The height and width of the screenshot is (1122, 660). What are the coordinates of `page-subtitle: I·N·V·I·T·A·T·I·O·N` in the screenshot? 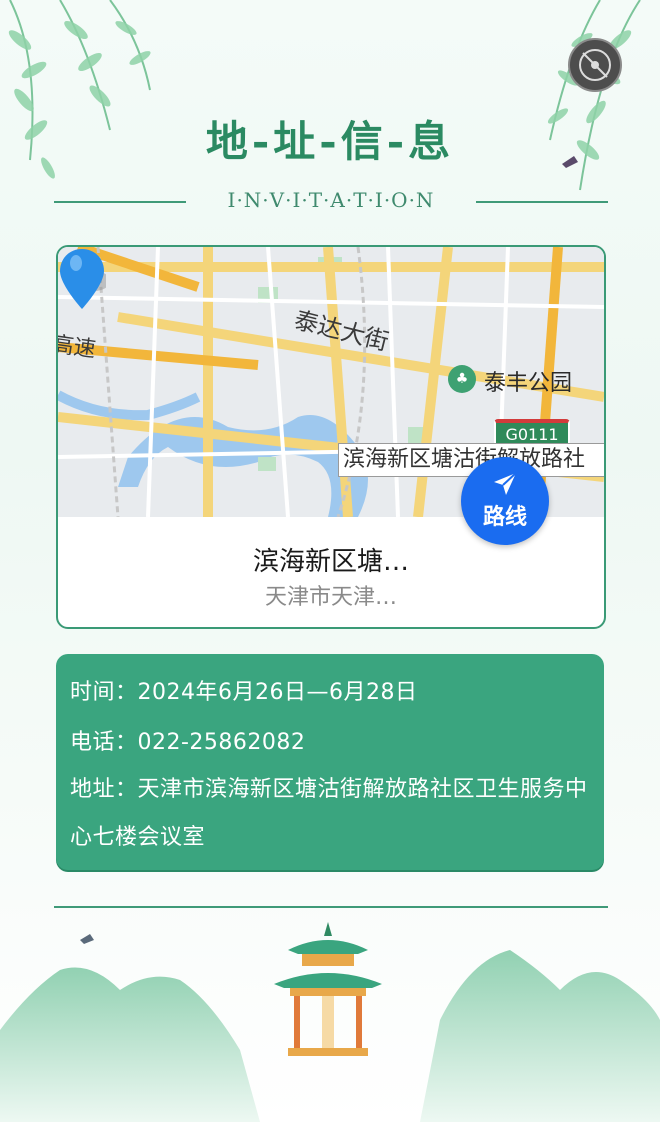 It's located at (331, 200).